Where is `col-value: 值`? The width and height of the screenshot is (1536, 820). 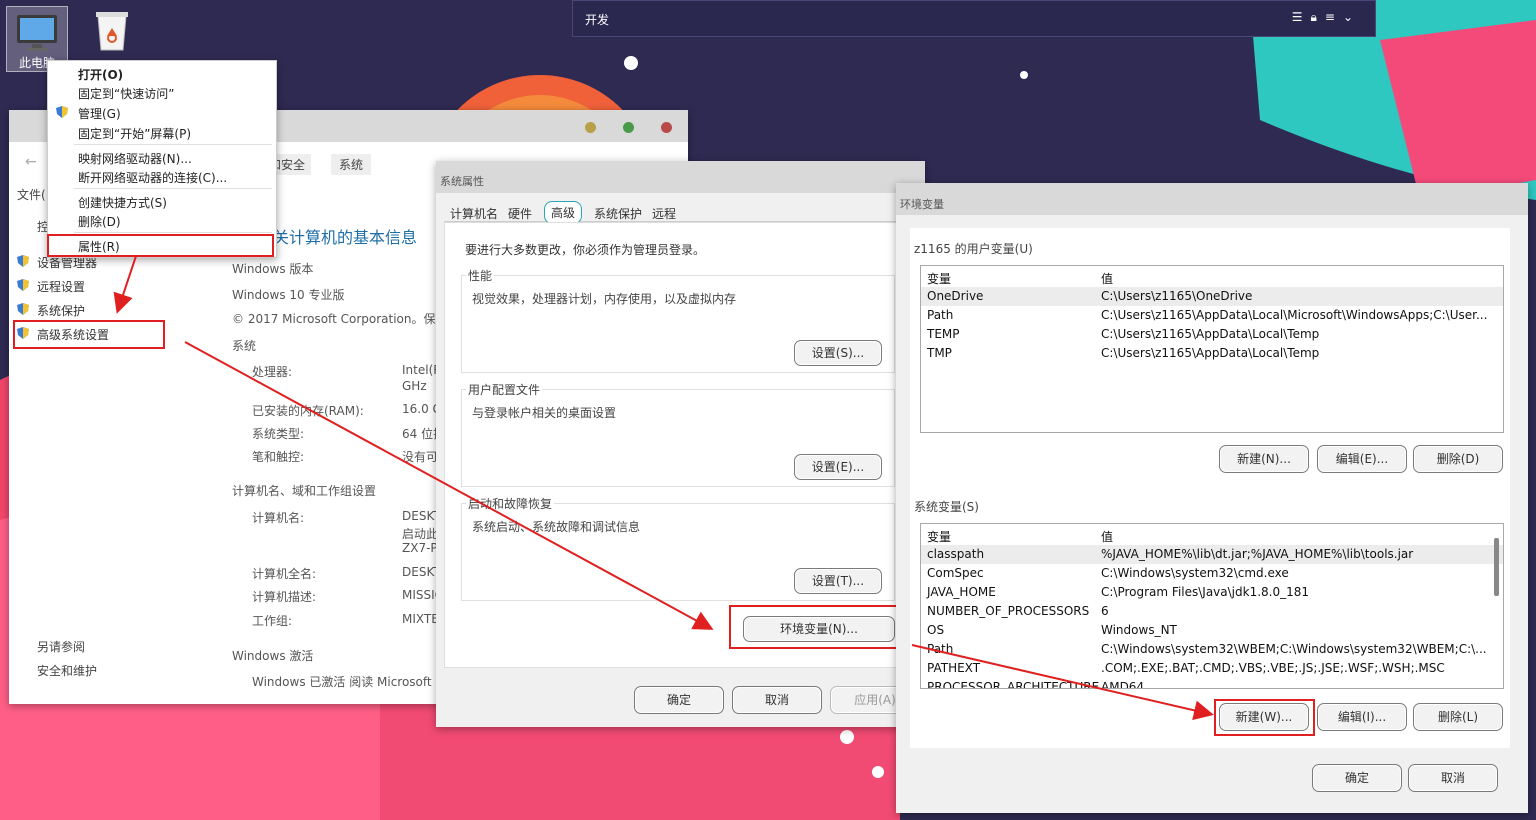
col-value: 值 is located at coordinates (1107, 279).